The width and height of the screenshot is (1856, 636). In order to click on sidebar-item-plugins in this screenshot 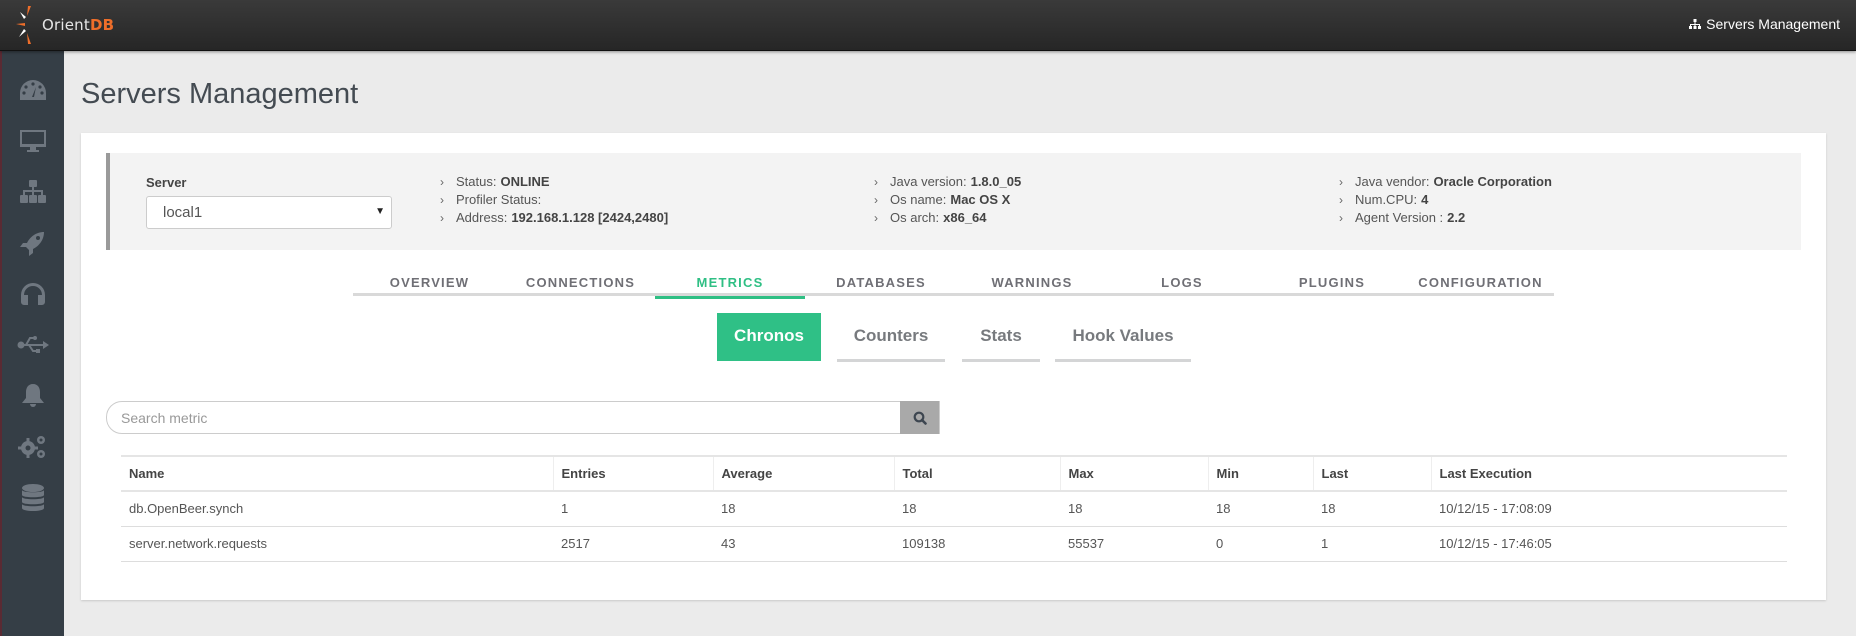, I will do `click(33, 344)`.